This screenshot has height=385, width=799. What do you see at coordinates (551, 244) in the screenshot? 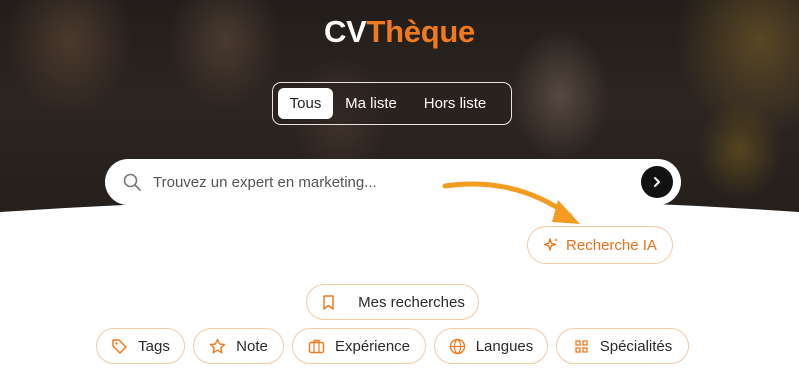
I see `sparkle-icon` at bounding box center [551, 244].